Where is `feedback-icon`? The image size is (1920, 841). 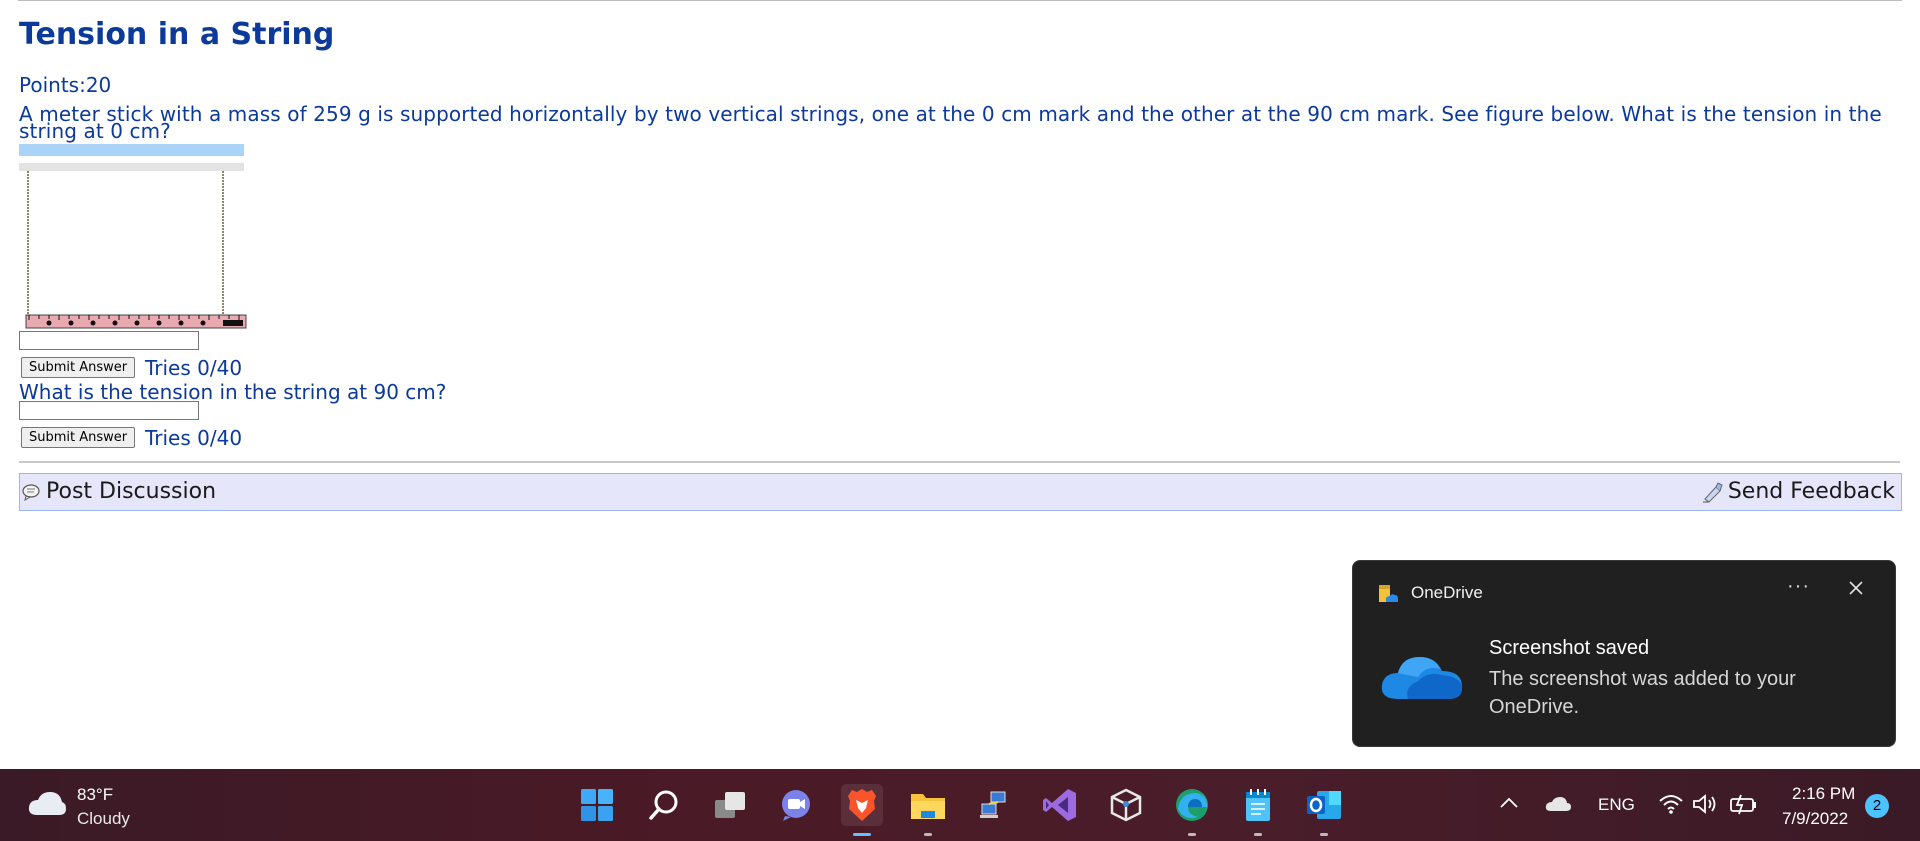
feedback-icon is located at coordinates (1712, 492).